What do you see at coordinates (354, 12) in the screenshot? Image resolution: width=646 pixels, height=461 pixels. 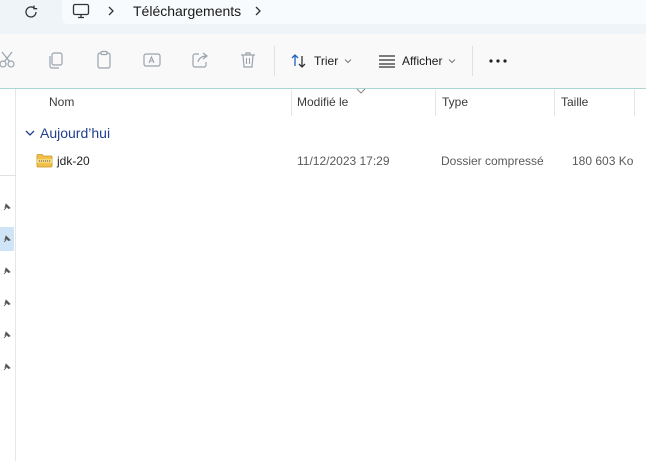 I see `address-bar: Téléchargements` at bounding box center [354, 12].